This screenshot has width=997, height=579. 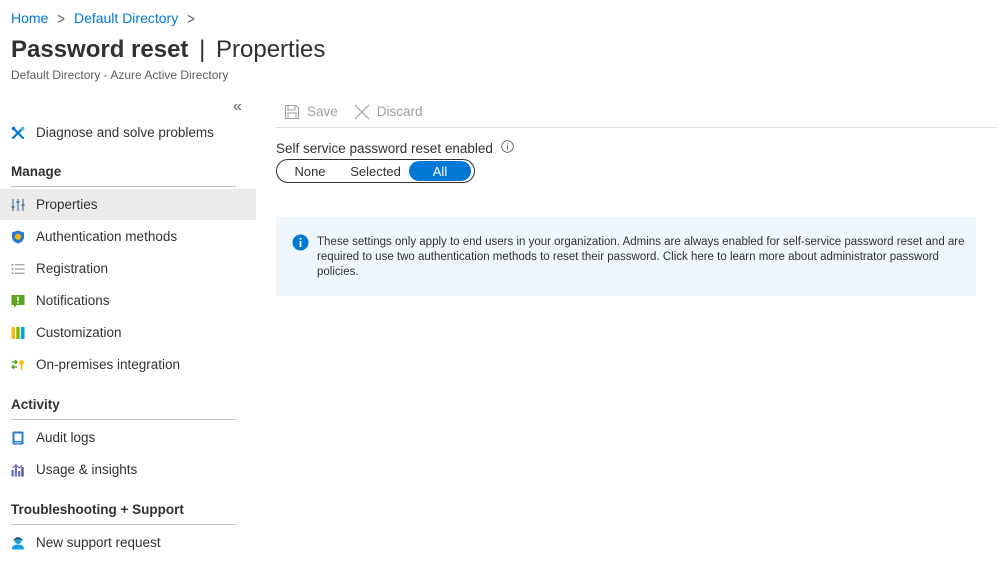 I want to click on save-button: Save, so click(x=311, y=112).